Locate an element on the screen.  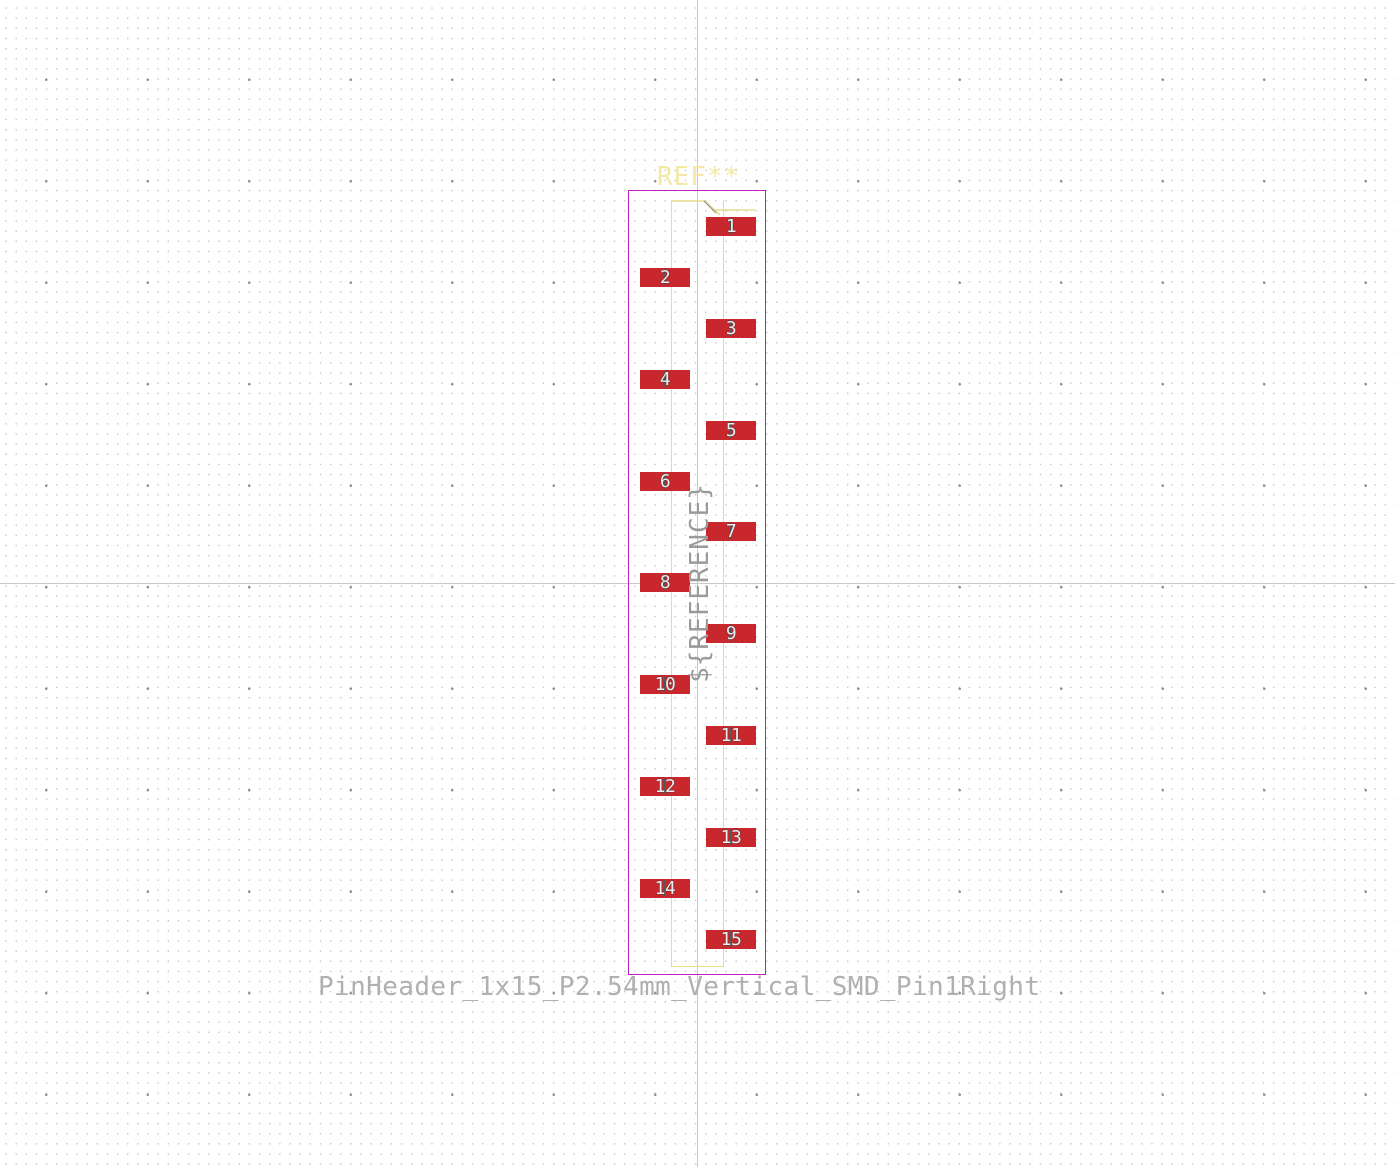
pad-13: 13 is located at coordinates (731, 837).